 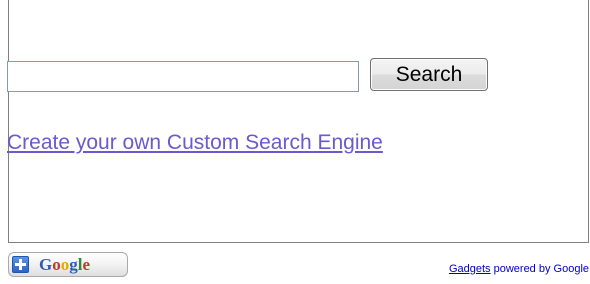 I want to click on search-button: Search, so click(x=429, y=74).